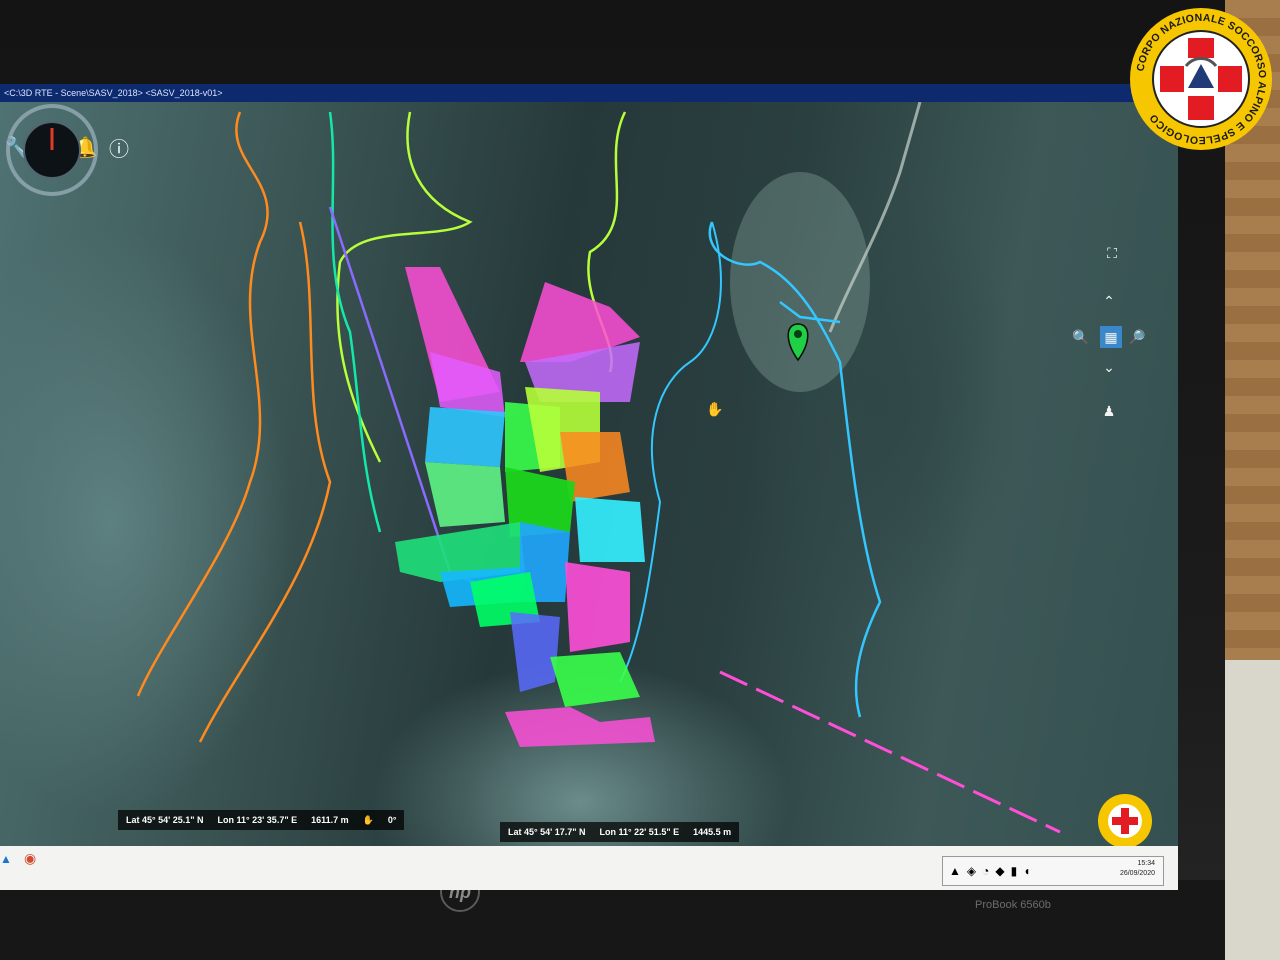 Image resolution: width=1280 pixels, height=960 pixels. I want to click on altitude-right: 1445.5 m, so click(712, 832).